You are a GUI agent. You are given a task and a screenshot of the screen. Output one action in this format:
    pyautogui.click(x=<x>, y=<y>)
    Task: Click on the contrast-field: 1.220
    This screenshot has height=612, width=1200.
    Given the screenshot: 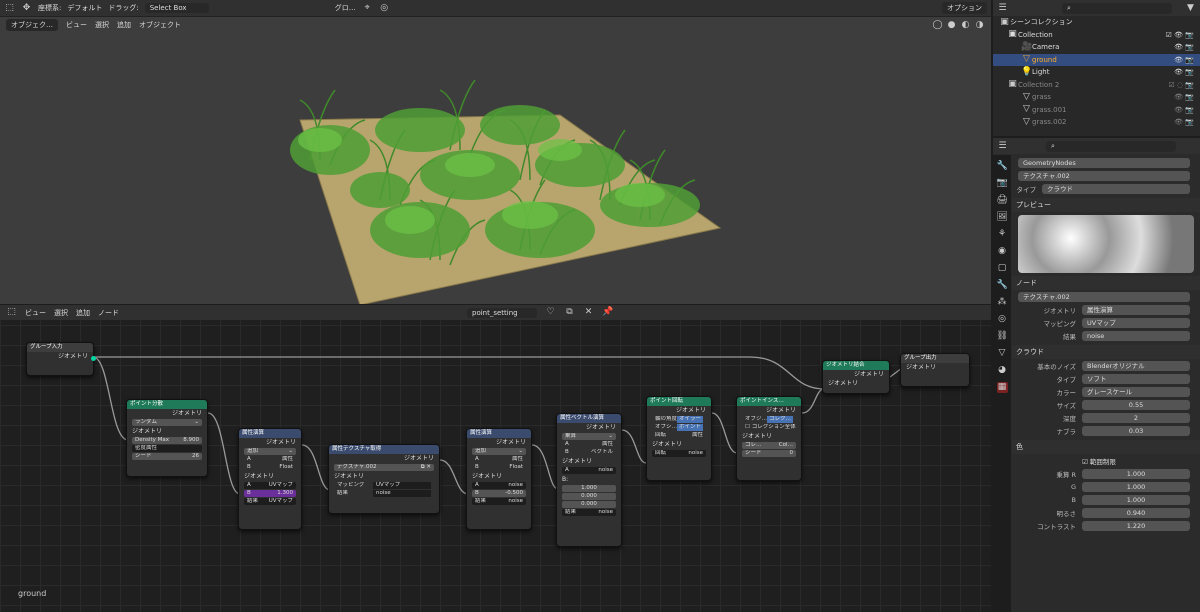 What is the action you would take?
    pyautogui.click(x=1136, y=526)
    